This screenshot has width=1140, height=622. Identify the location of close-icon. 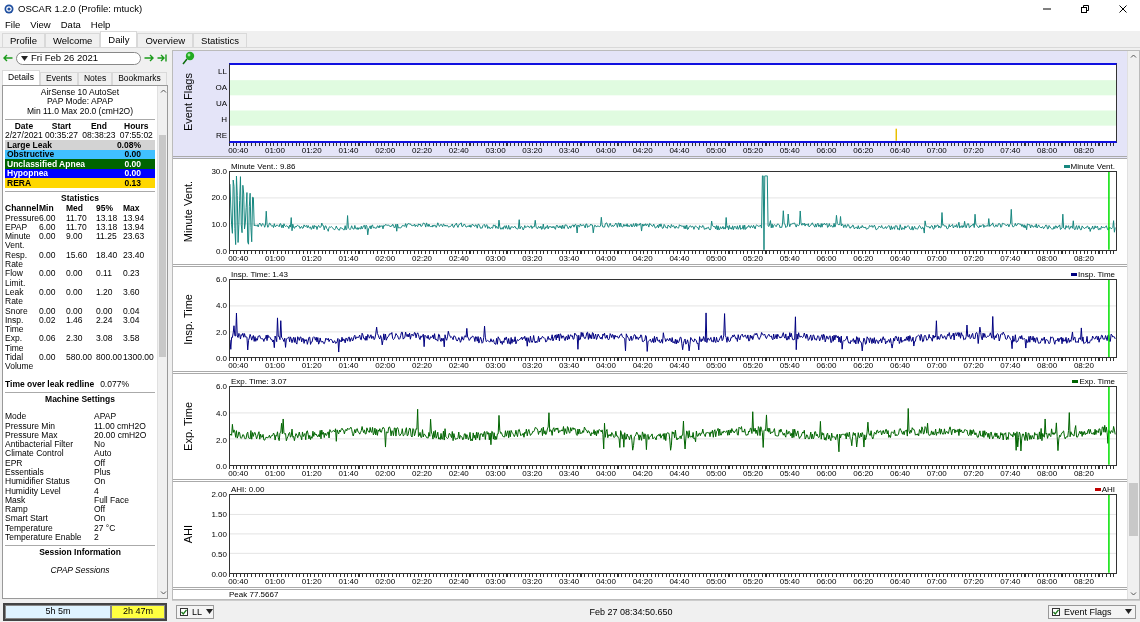
(1123, 8).